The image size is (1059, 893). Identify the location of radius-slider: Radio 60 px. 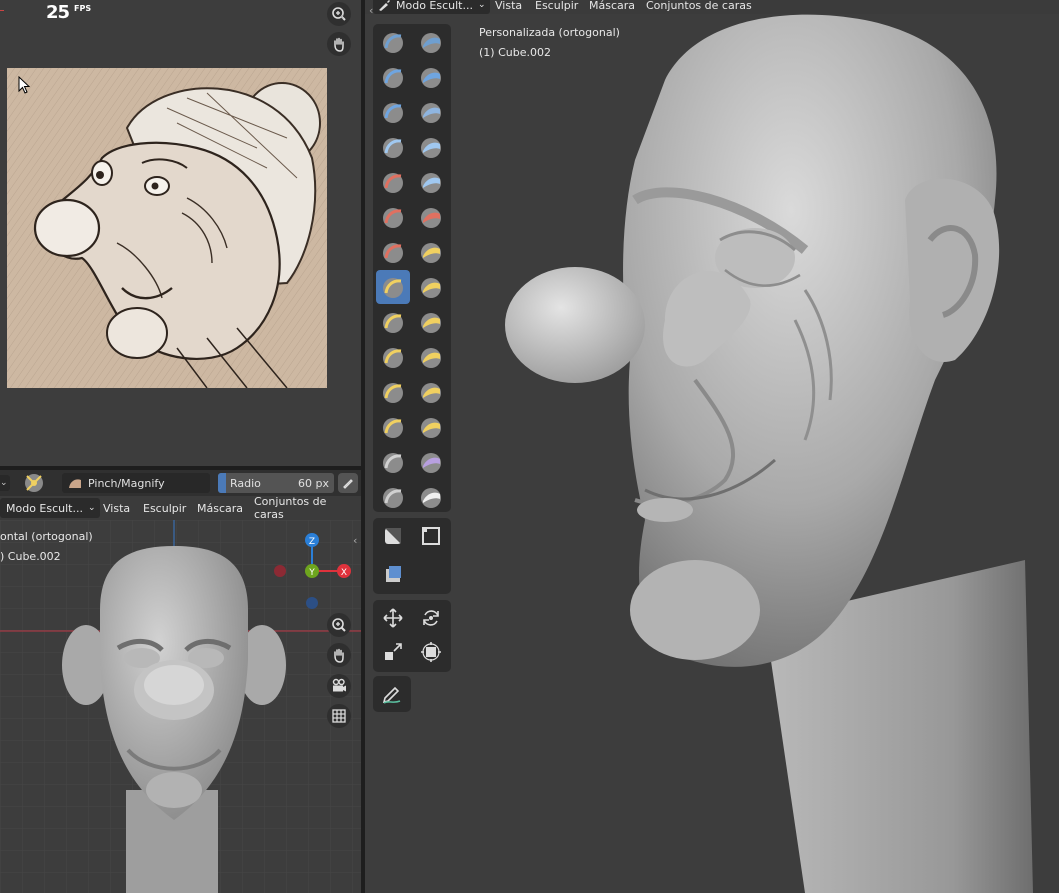
(276, 483).